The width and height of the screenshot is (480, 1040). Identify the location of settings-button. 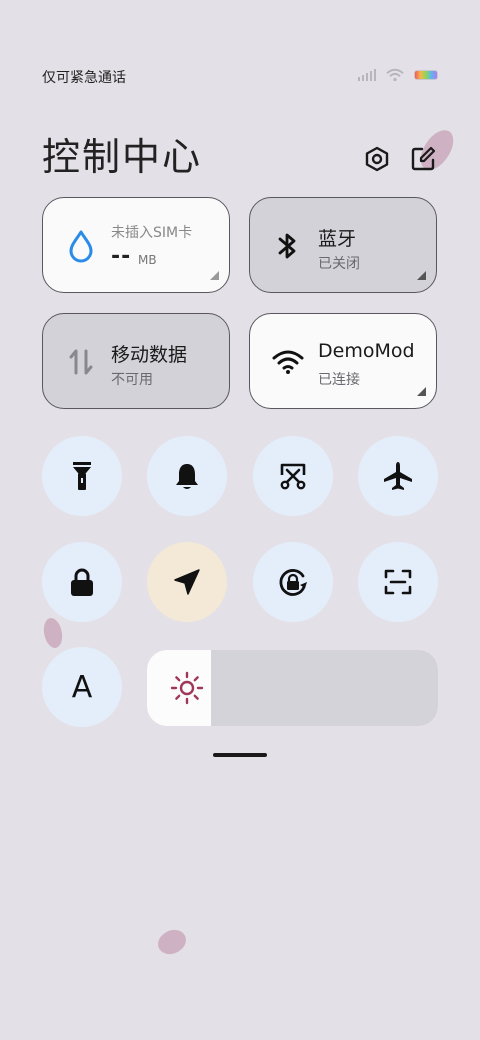
(377, 159).